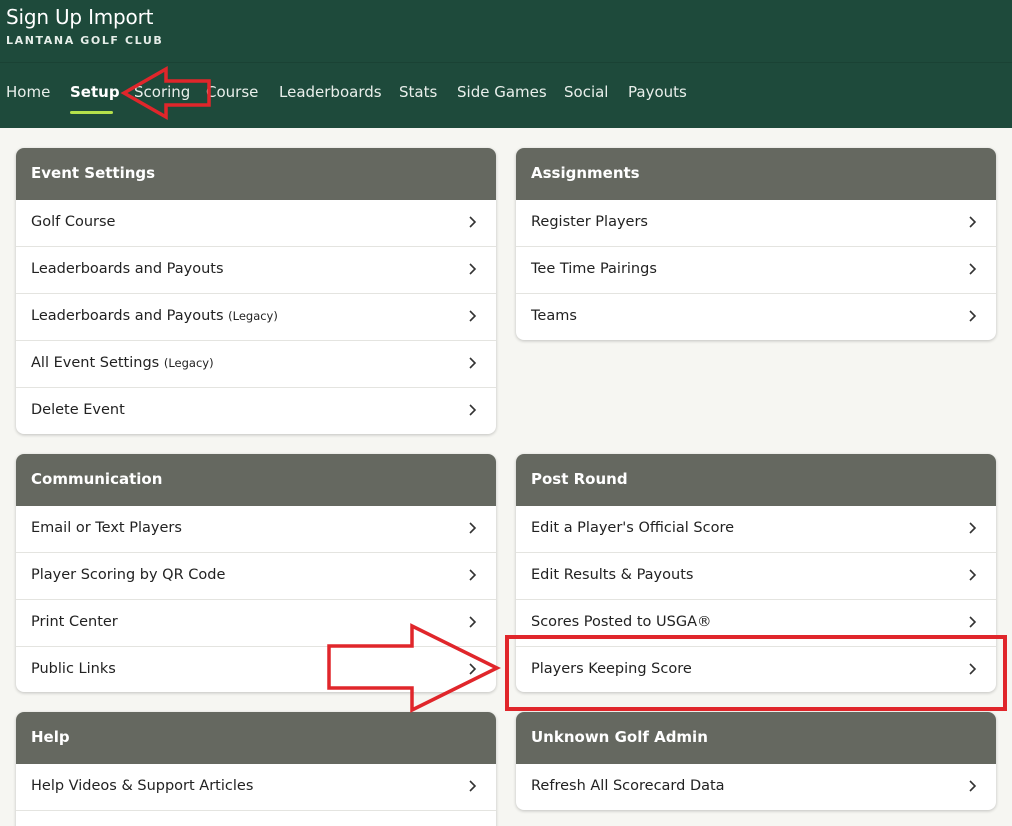 The image size is (1012, 826). What do you see at coordinates (78, 410) in the screenshot?
I see `row-label: Delete Event` at bounding box center [78, 410].